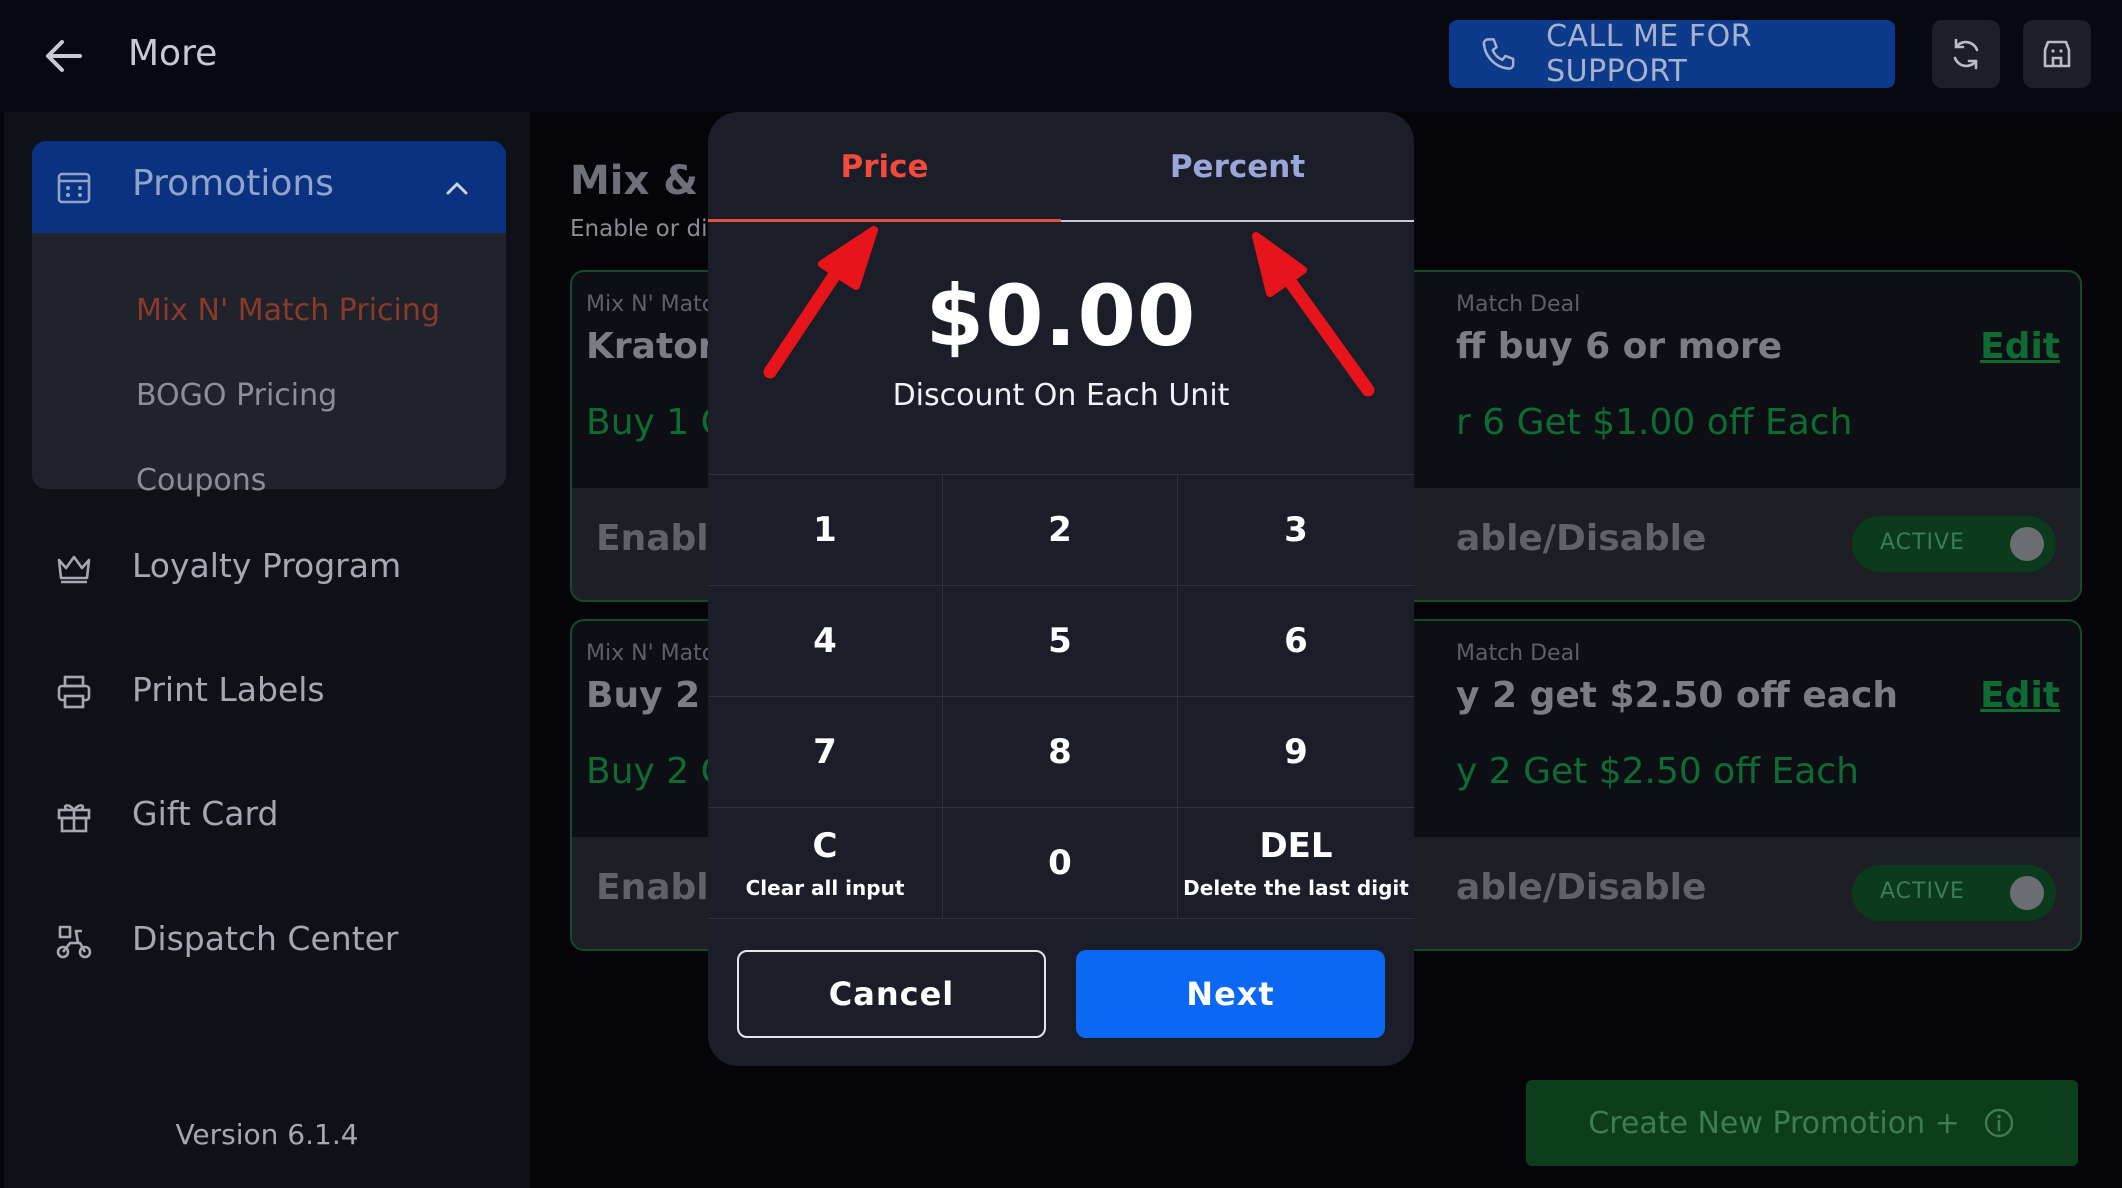  What do you see at coordinates (265, 938) in the screenshot?
I see `sidebar-item-label: Dispatch Center` at bounding box center [265, 938].